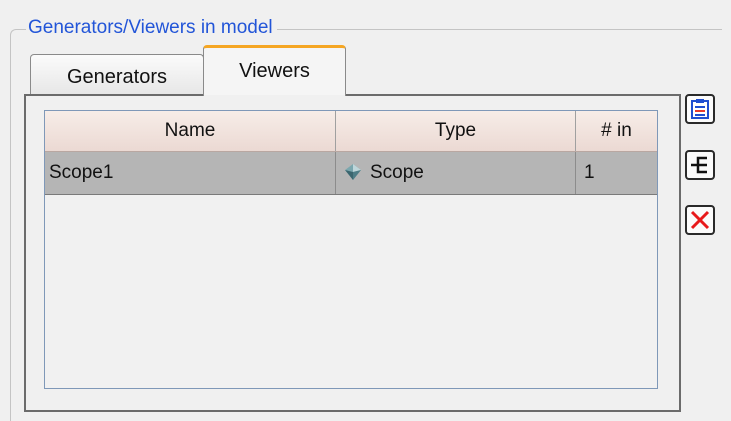  I want to click on column-header-type: Type, so click(455, 131).